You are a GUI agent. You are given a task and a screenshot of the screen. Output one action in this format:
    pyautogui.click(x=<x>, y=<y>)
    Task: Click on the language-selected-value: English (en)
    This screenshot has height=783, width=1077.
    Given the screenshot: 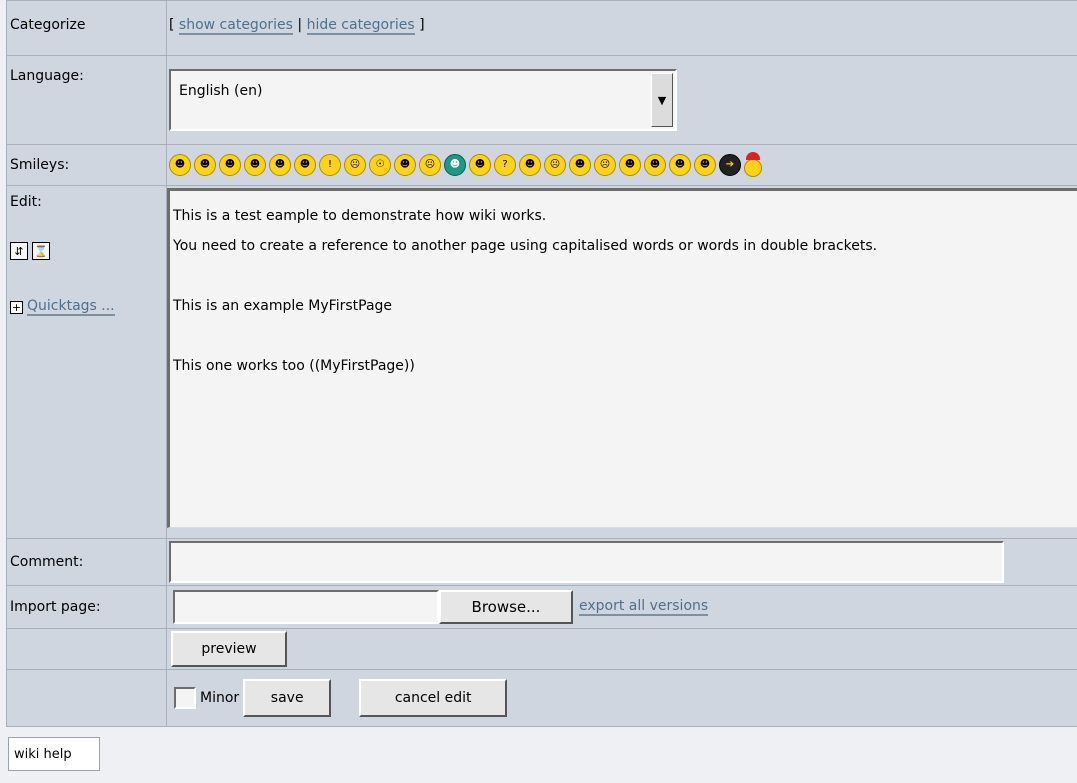 What is the action you would take?
    pyautogui.click(x=221, y=91)
    